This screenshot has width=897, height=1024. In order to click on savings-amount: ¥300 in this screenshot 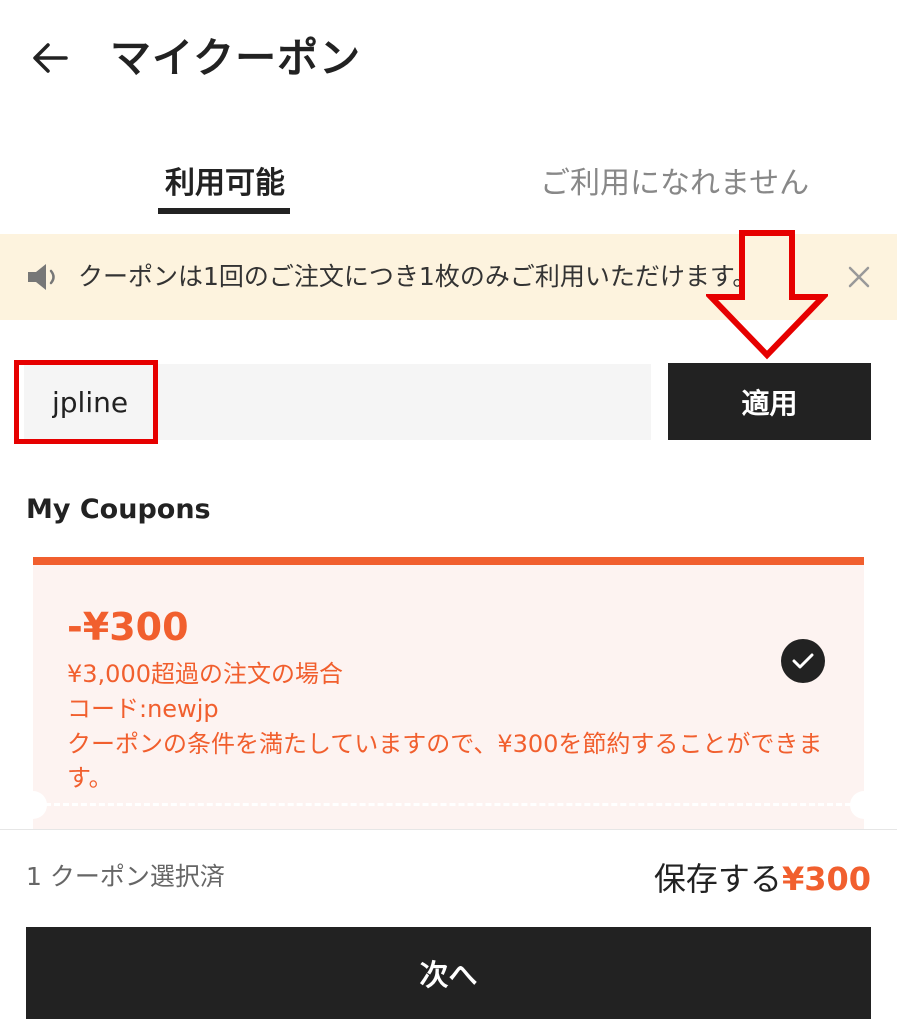, I will do `click(826, 879)`.